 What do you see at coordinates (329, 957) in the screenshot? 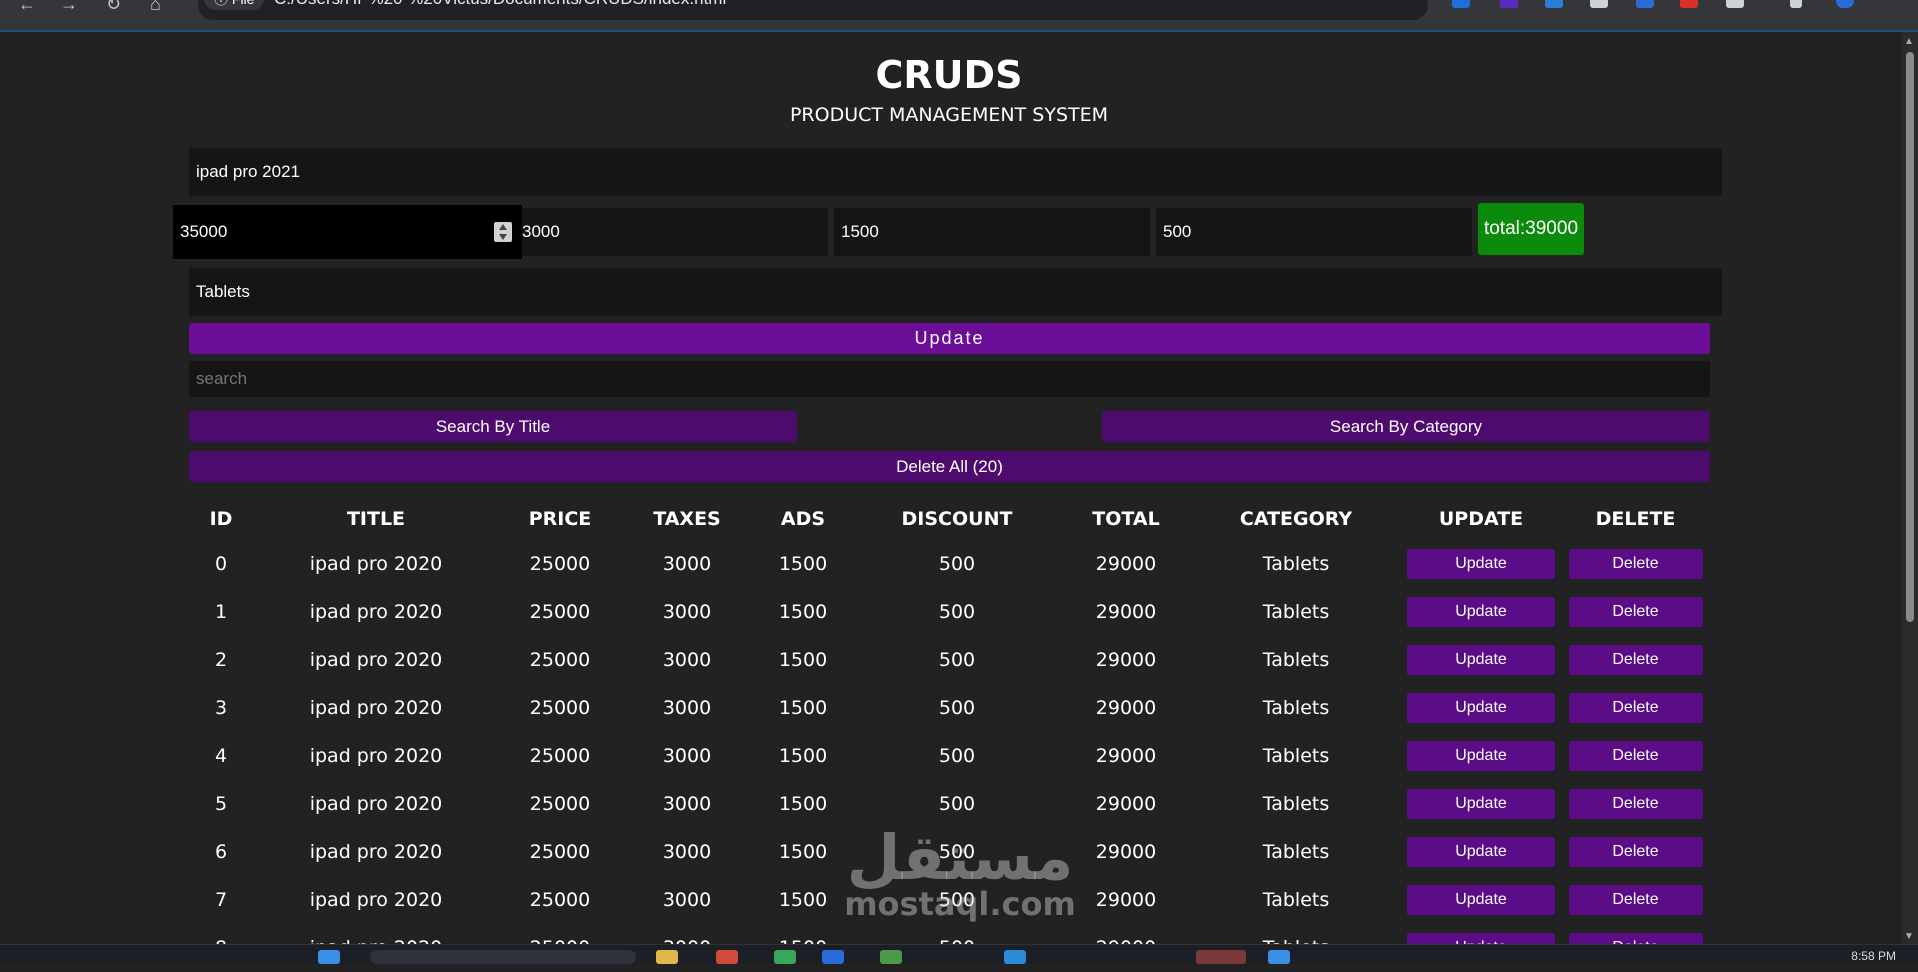
I see `start-icon` at bounding box center [329, 957].